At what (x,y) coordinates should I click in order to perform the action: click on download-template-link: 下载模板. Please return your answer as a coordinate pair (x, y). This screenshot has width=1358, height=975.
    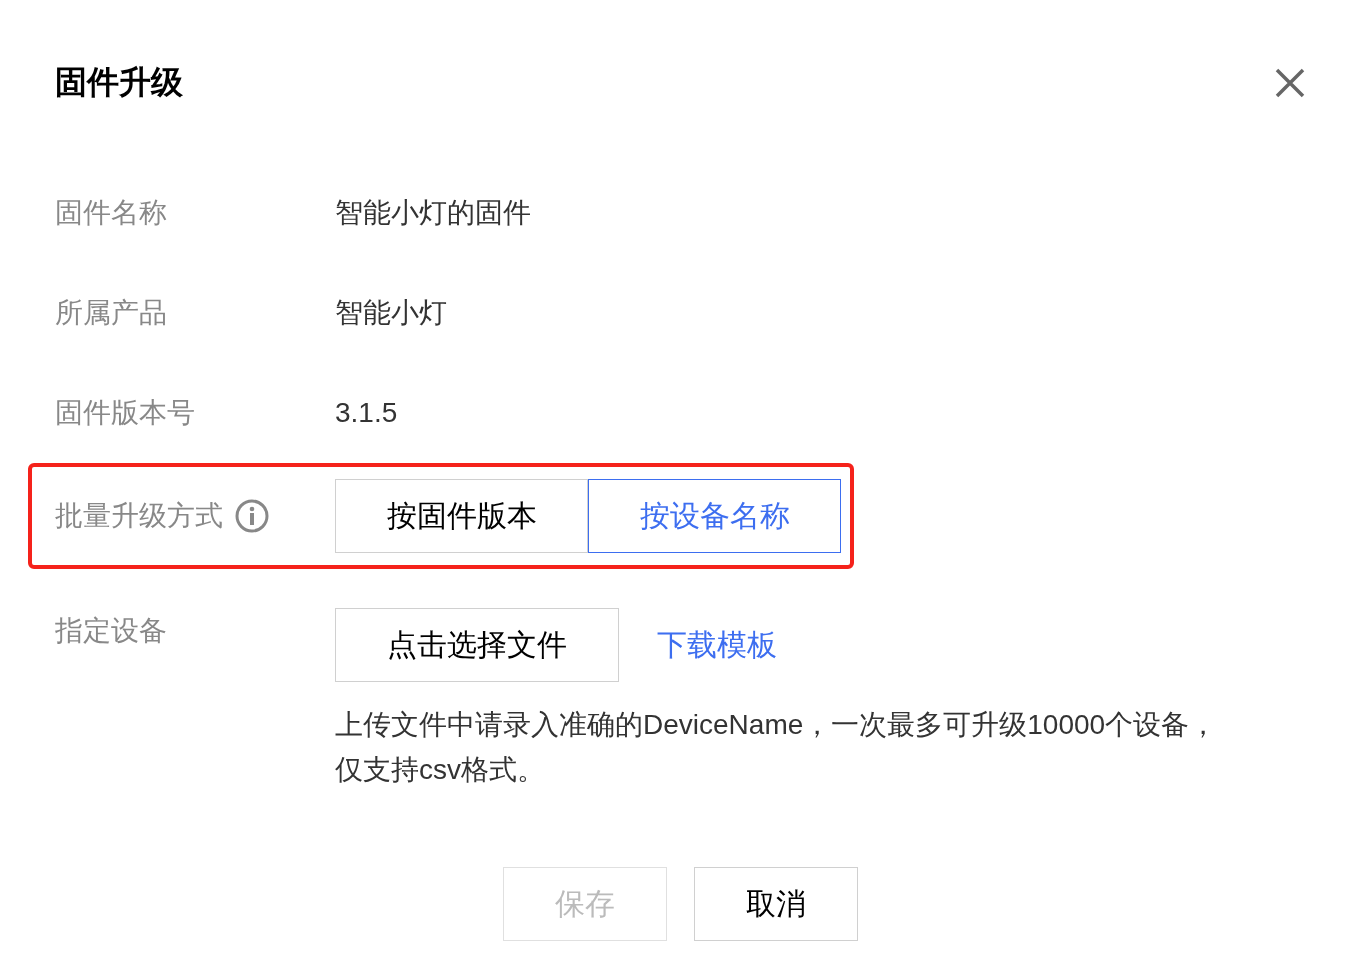
    Looking at the image, I should click on (717, 645).